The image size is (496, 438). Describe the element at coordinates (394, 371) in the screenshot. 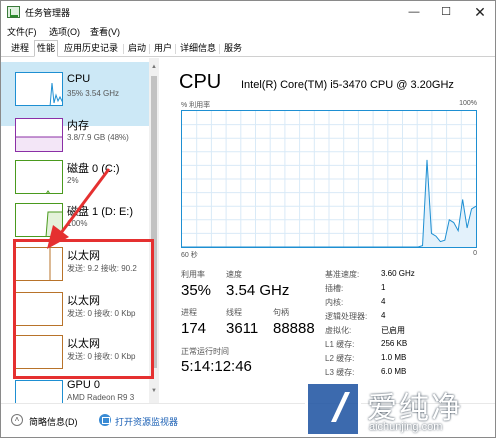

I see `l3-cache-value: 6.0 MB` at that location.